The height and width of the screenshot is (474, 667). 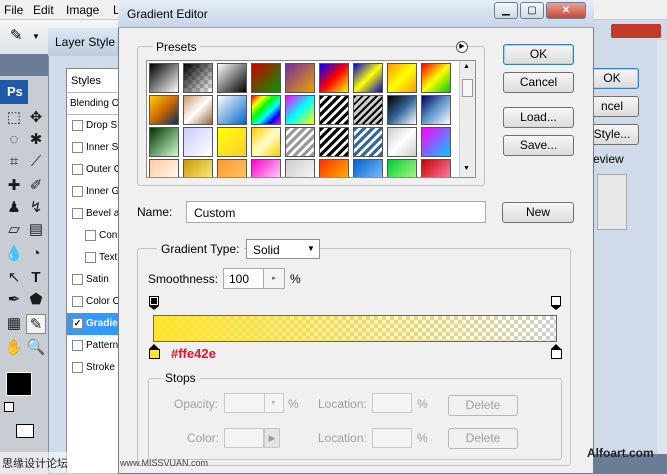 What do you see at coordinates (36, 324) in the screenshot?
I see `eyedropper-tool-icon: ✎` at bounding box center [36, 324].